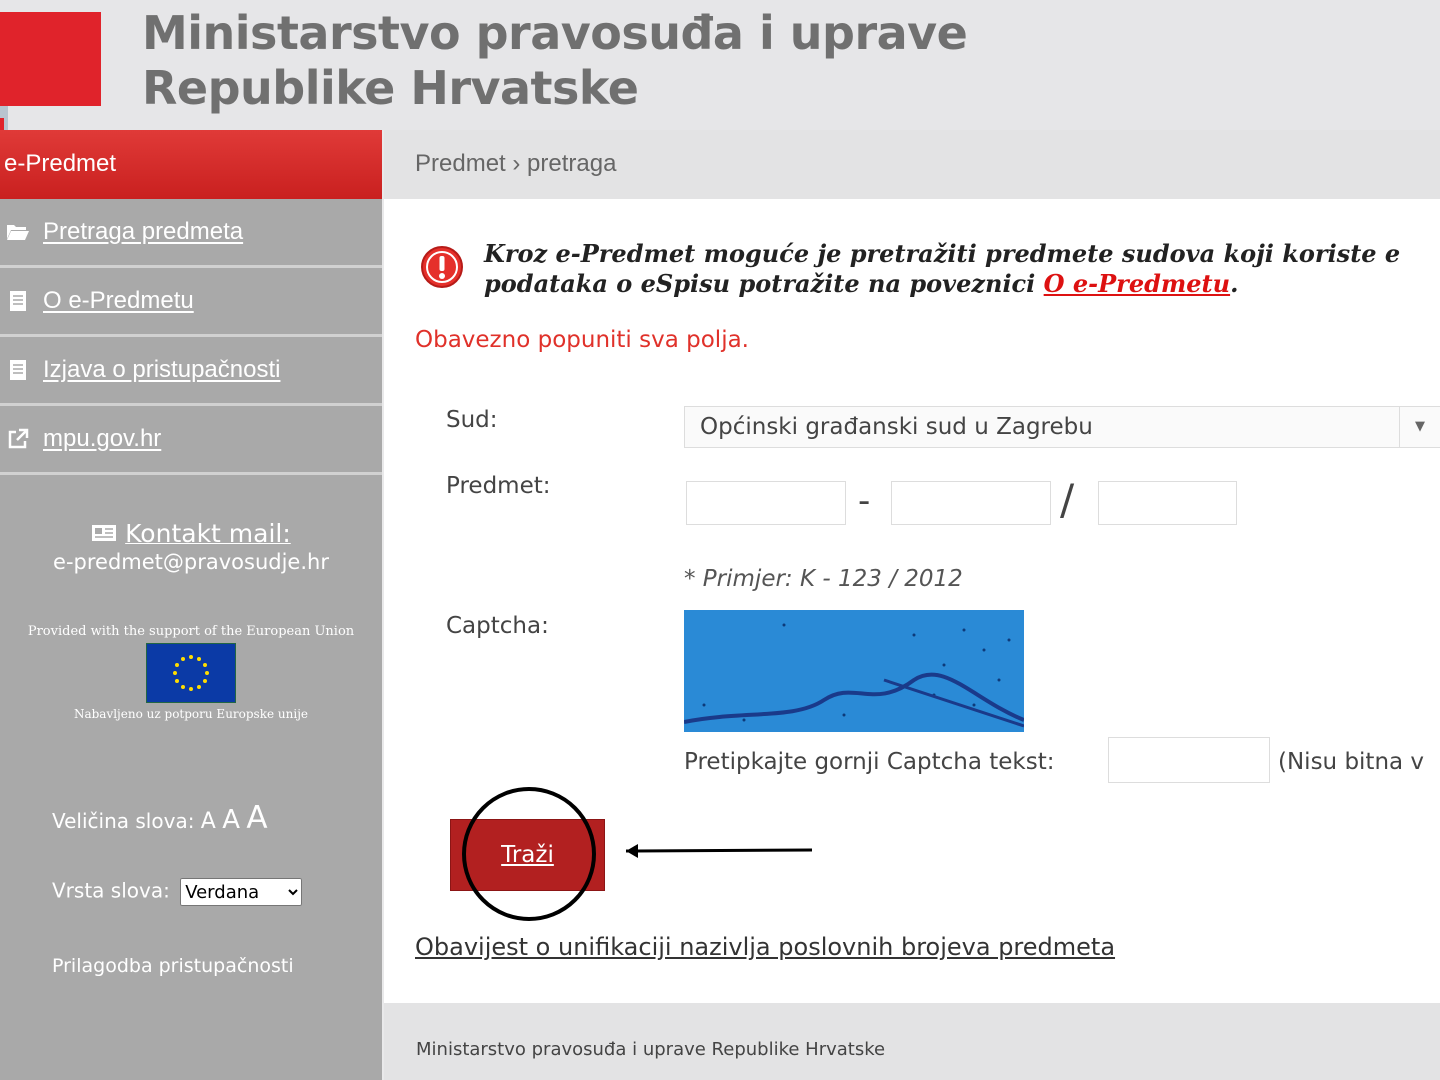 This screenshot has width=1440, height=1080. Describe the element at coordinates (498, 486) in the screenshot. I see `case-label: Predmet:` at that location.